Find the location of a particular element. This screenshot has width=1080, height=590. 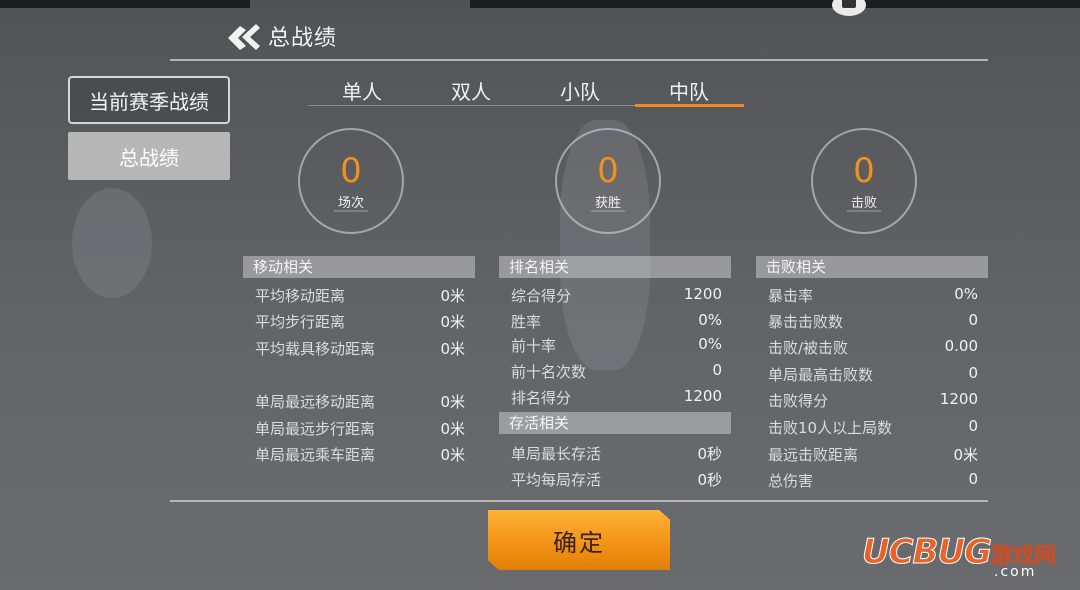

wing-emblem-icon is located at coordinates (244, 37).